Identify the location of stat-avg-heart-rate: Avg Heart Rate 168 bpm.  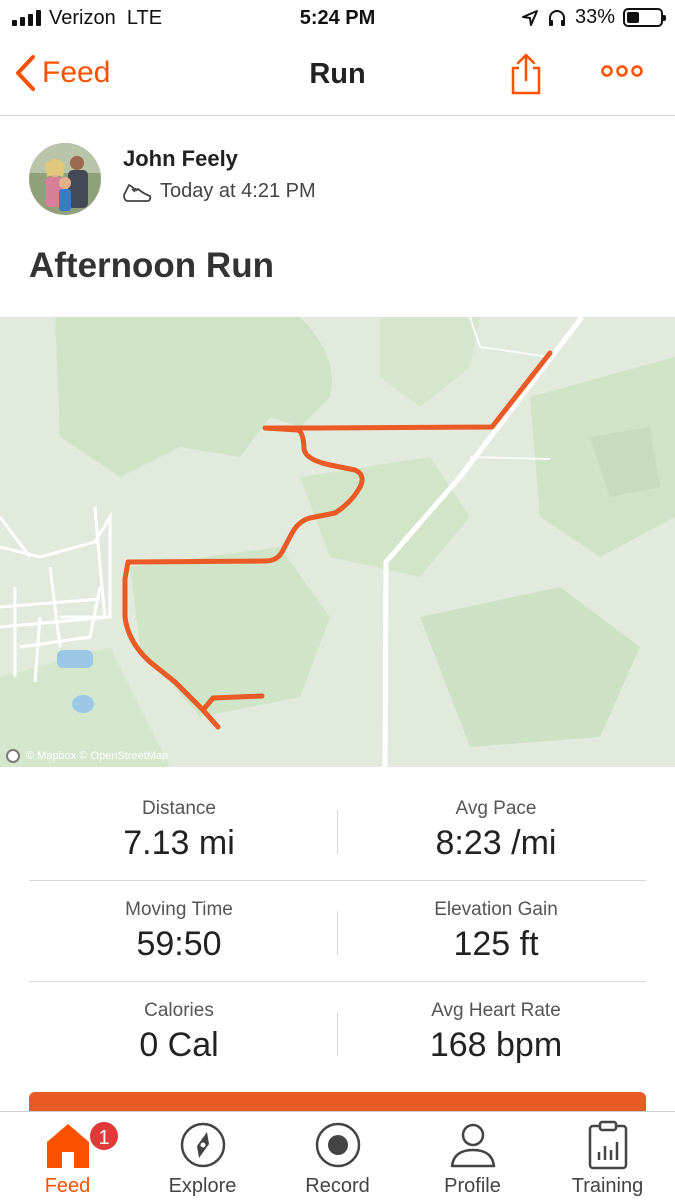
(496, 1032).